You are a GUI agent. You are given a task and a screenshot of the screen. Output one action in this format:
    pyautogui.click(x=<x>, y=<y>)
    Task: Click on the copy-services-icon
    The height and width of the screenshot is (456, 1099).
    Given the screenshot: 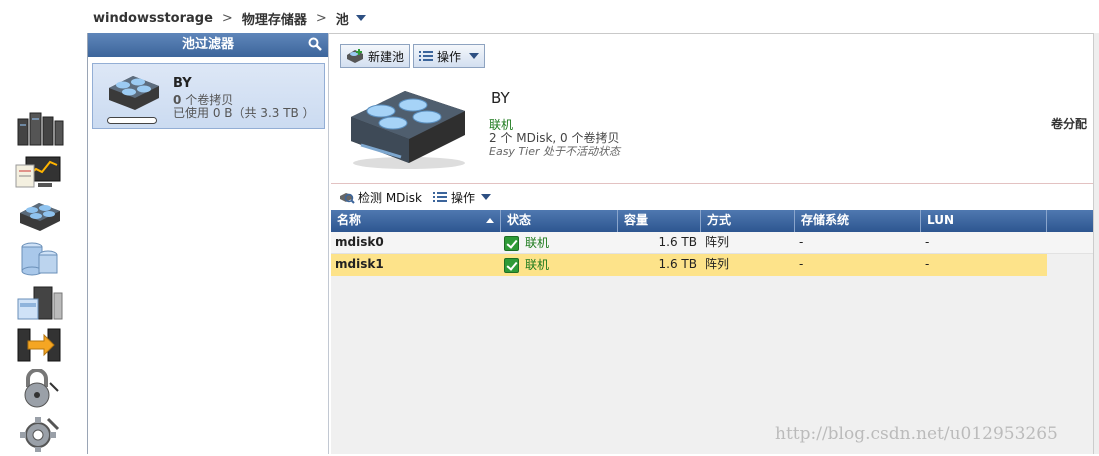 What is the action you would take?
    pyautogui.click(x=39, y=345)
    